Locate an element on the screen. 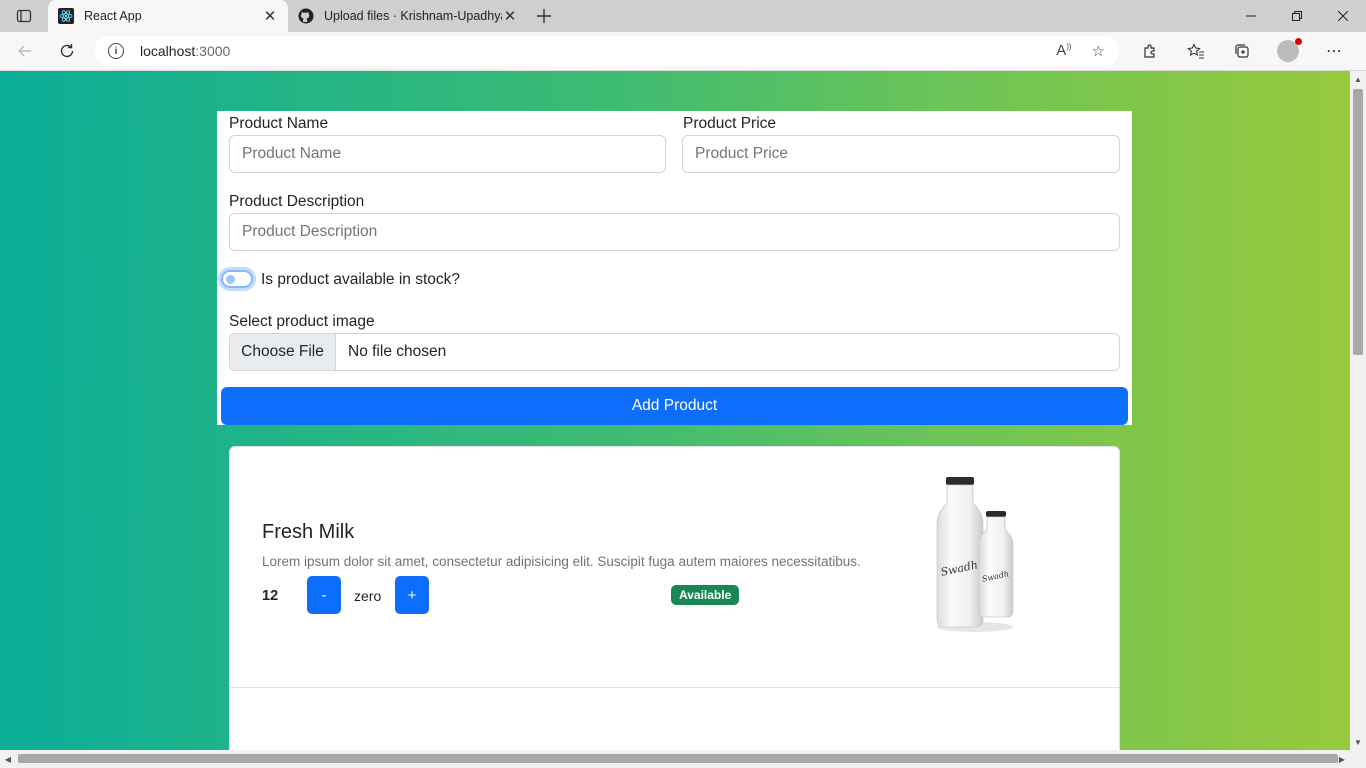 Image resolution: width=1366 pixels, height=768 pixels. url-actions: A)) ☆ is located at coordinates (1080, 51).